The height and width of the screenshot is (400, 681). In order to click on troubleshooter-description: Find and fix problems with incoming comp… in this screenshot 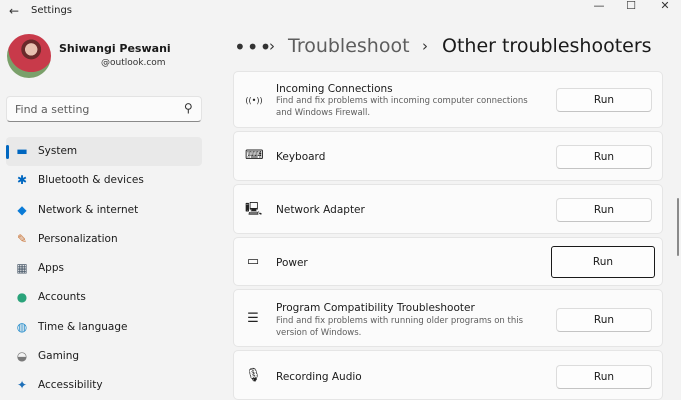, I will do `click(402, 107)`.